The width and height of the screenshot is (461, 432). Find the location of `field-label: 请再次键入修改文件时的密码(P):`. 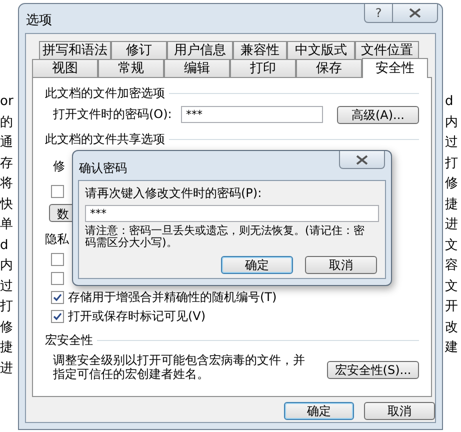

field-label: 请再次键入修改文件时的密码(P): is located at coordinates (174, 193).